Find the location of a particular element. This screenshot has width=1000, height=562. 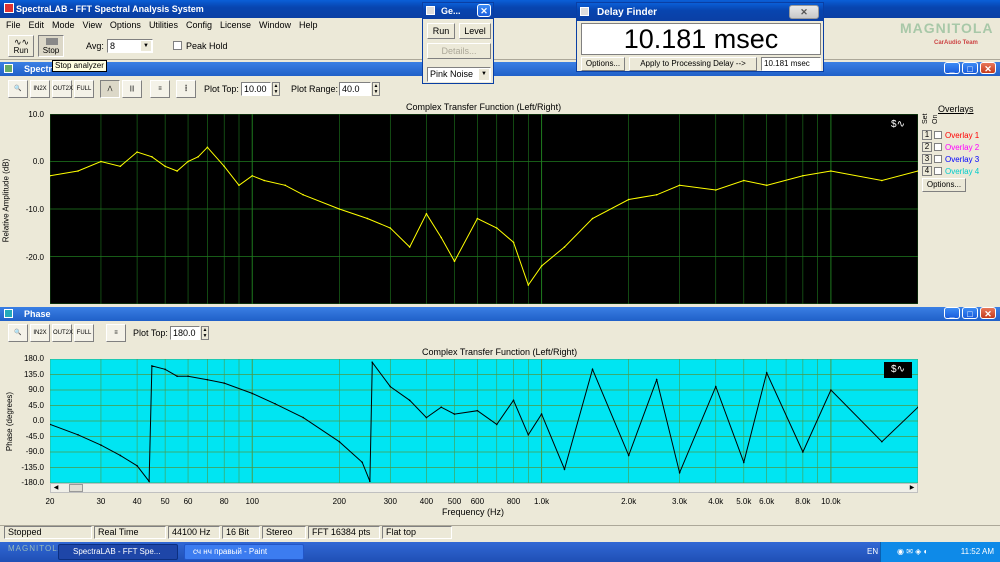

phase-minimize-button: _ is located at coordinates (952, 313).